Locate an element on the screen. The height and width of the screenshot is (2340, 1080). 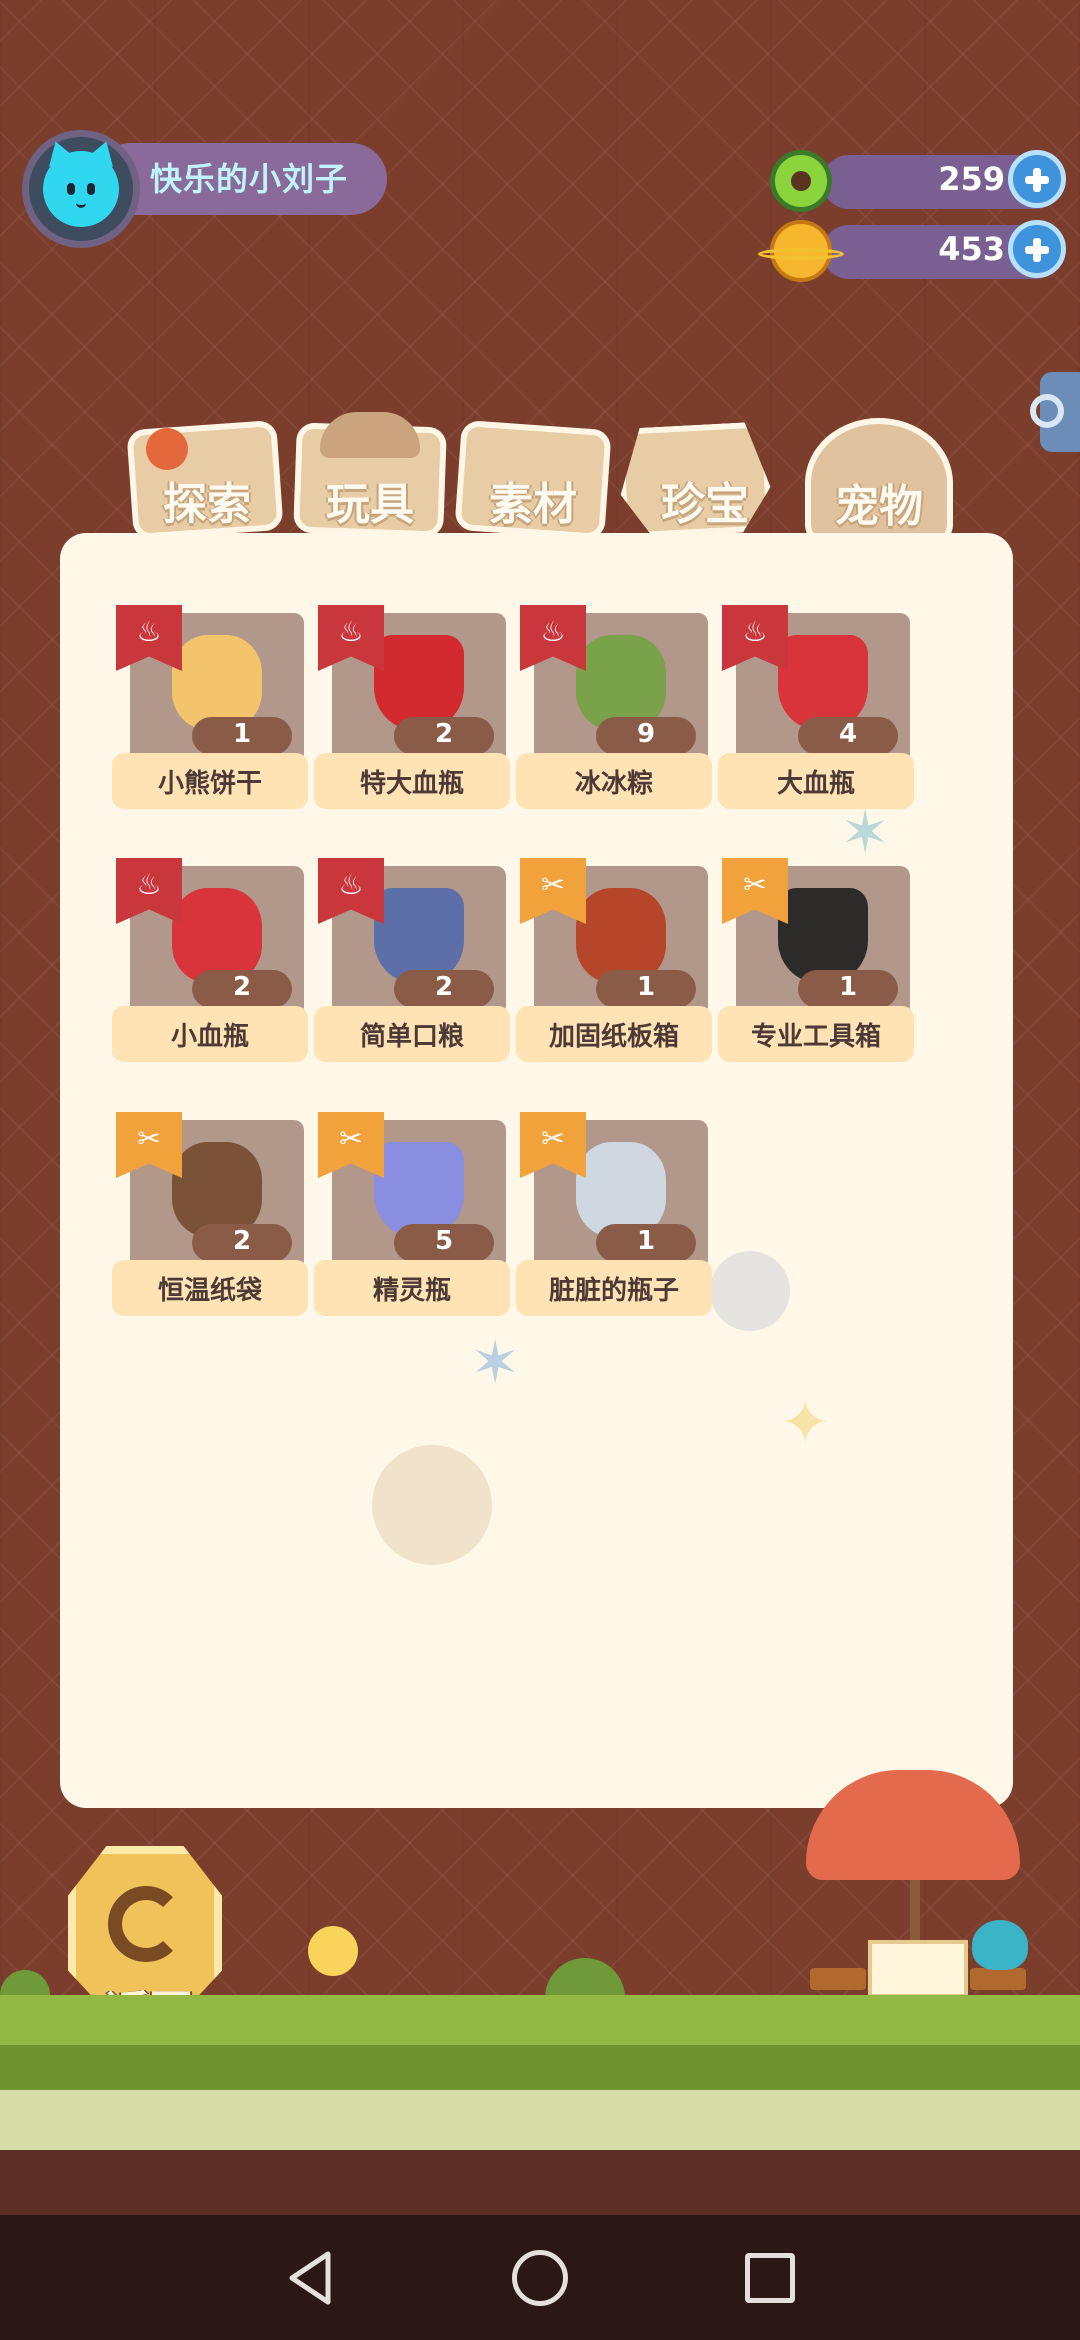
tab-treasure-label: 珍宝 is located at coordinates (705, 504).